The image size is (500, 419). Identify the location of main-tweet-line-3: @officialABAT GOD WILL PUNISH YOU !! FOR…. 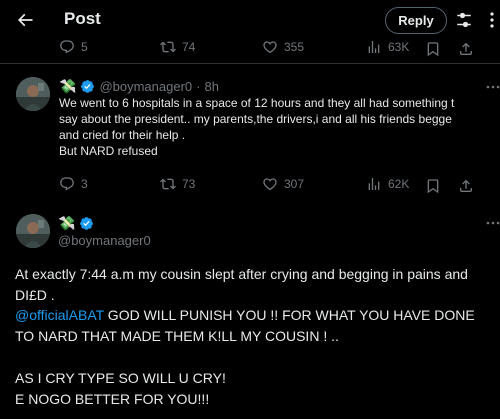
(245, 315).